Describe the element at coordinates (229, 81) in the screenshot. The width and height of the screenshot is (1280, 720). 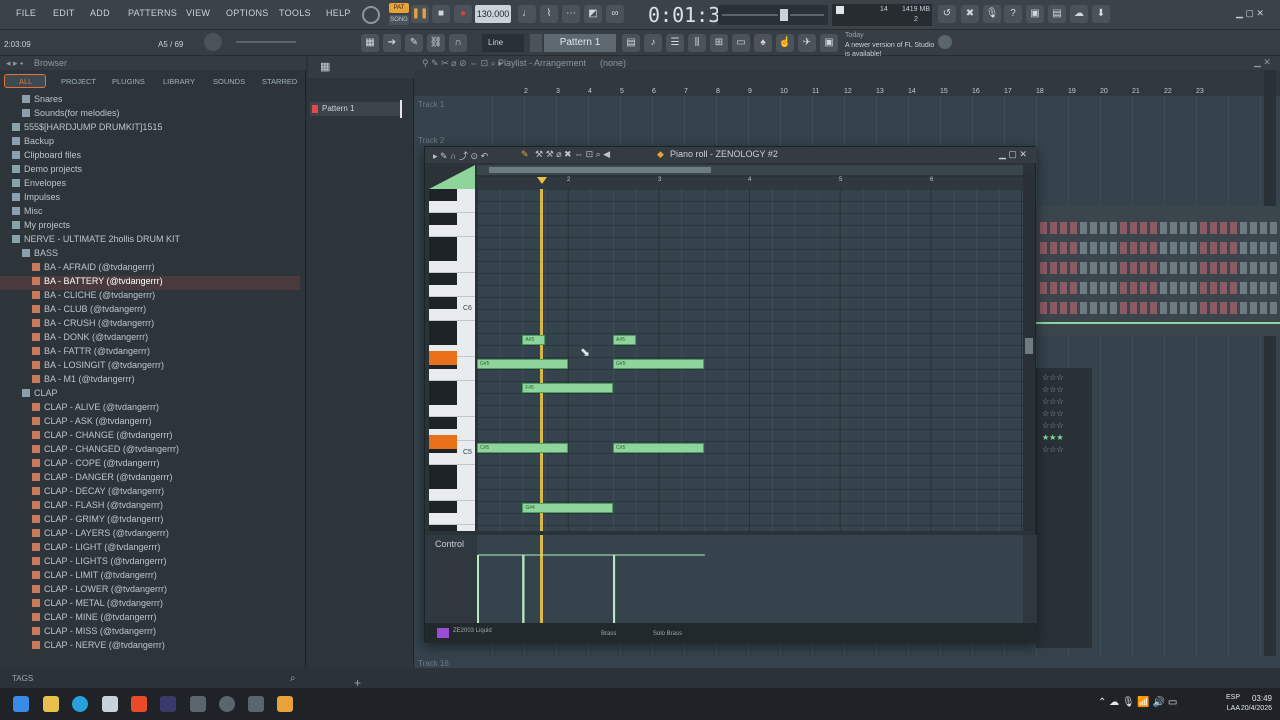
I see `tab-sounds: SOUNDS` at that location.